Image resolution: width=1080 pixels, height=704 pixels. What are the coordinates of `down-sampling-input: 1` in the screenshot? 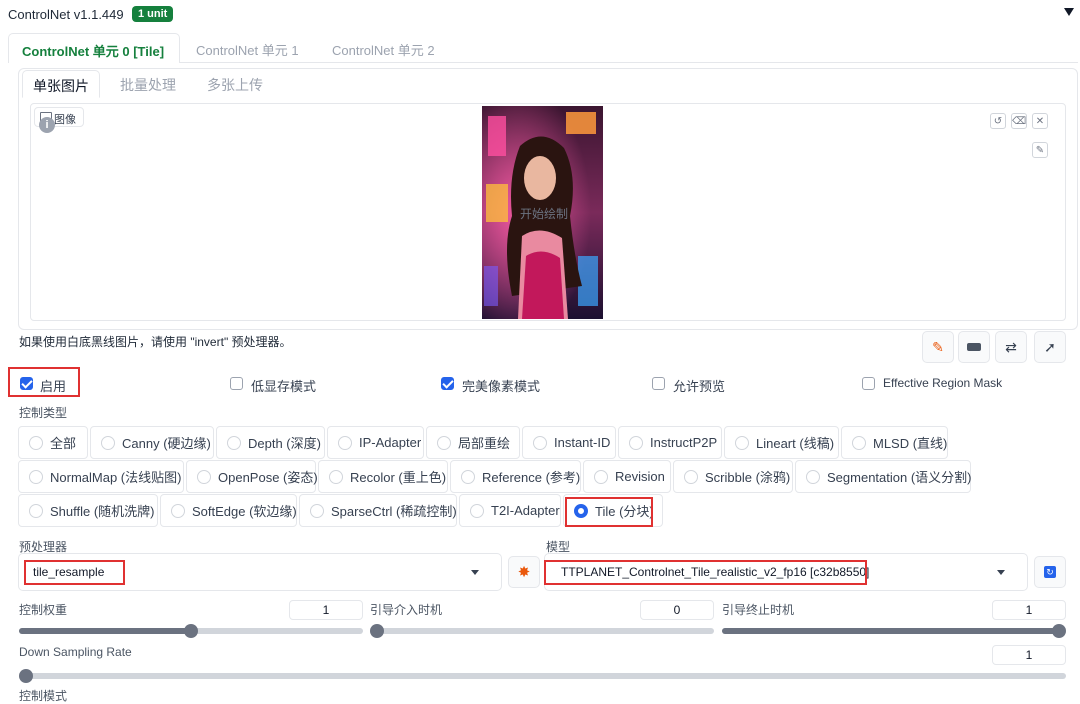 It's located at (1029, 655).